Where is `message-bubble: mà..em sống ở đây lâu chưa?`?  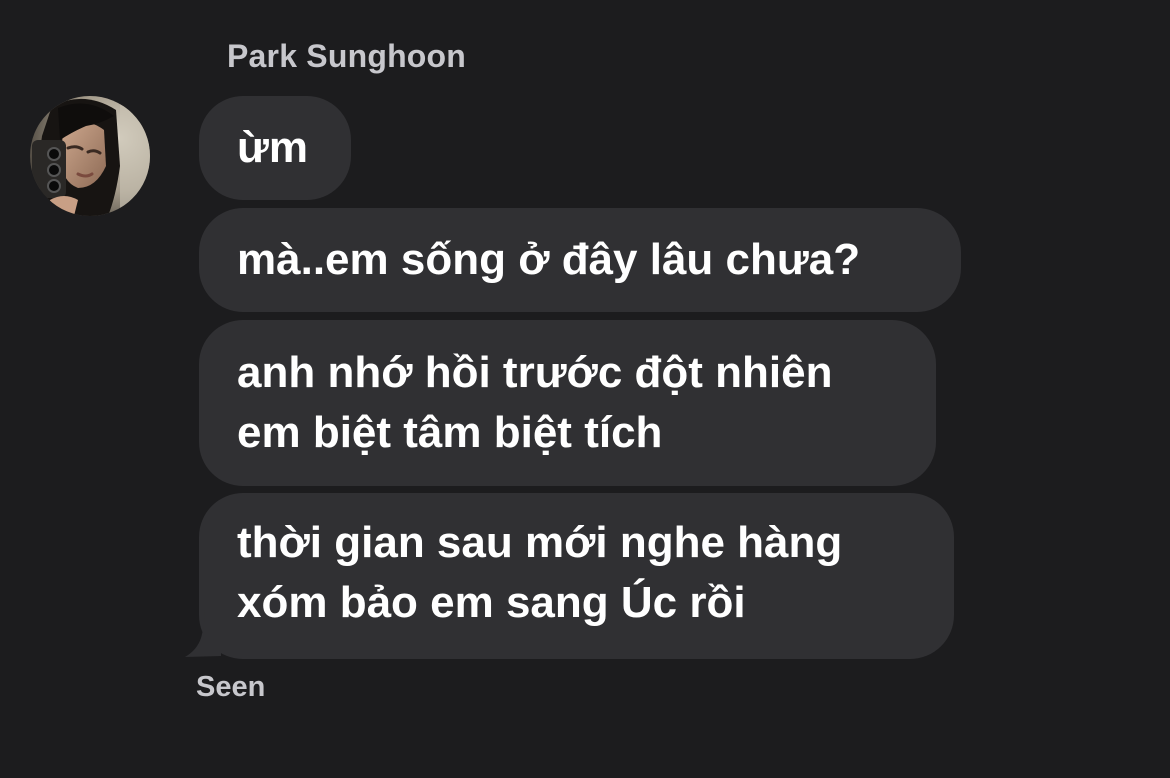
message-bubble: mà..em sống ở đây lâu chưa? is located at coordinates (580, 260).